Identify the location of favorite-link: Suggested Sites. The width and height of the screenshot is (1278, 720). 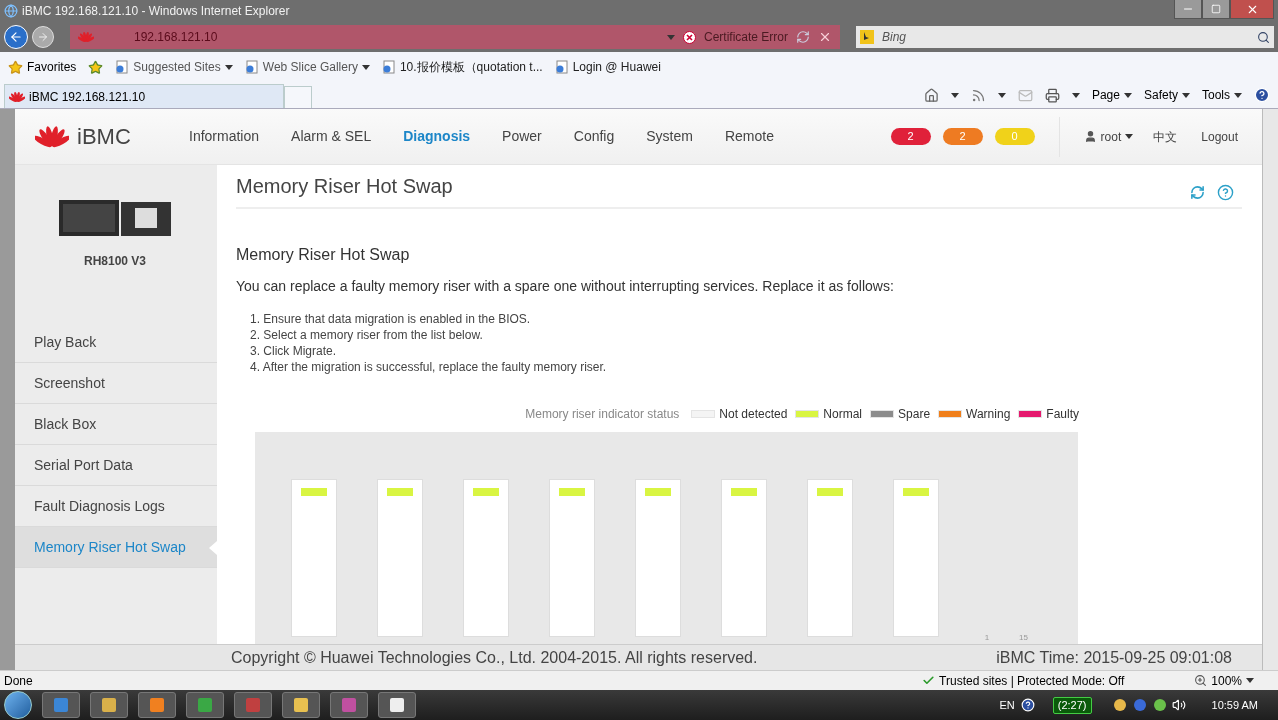
(174, 67).